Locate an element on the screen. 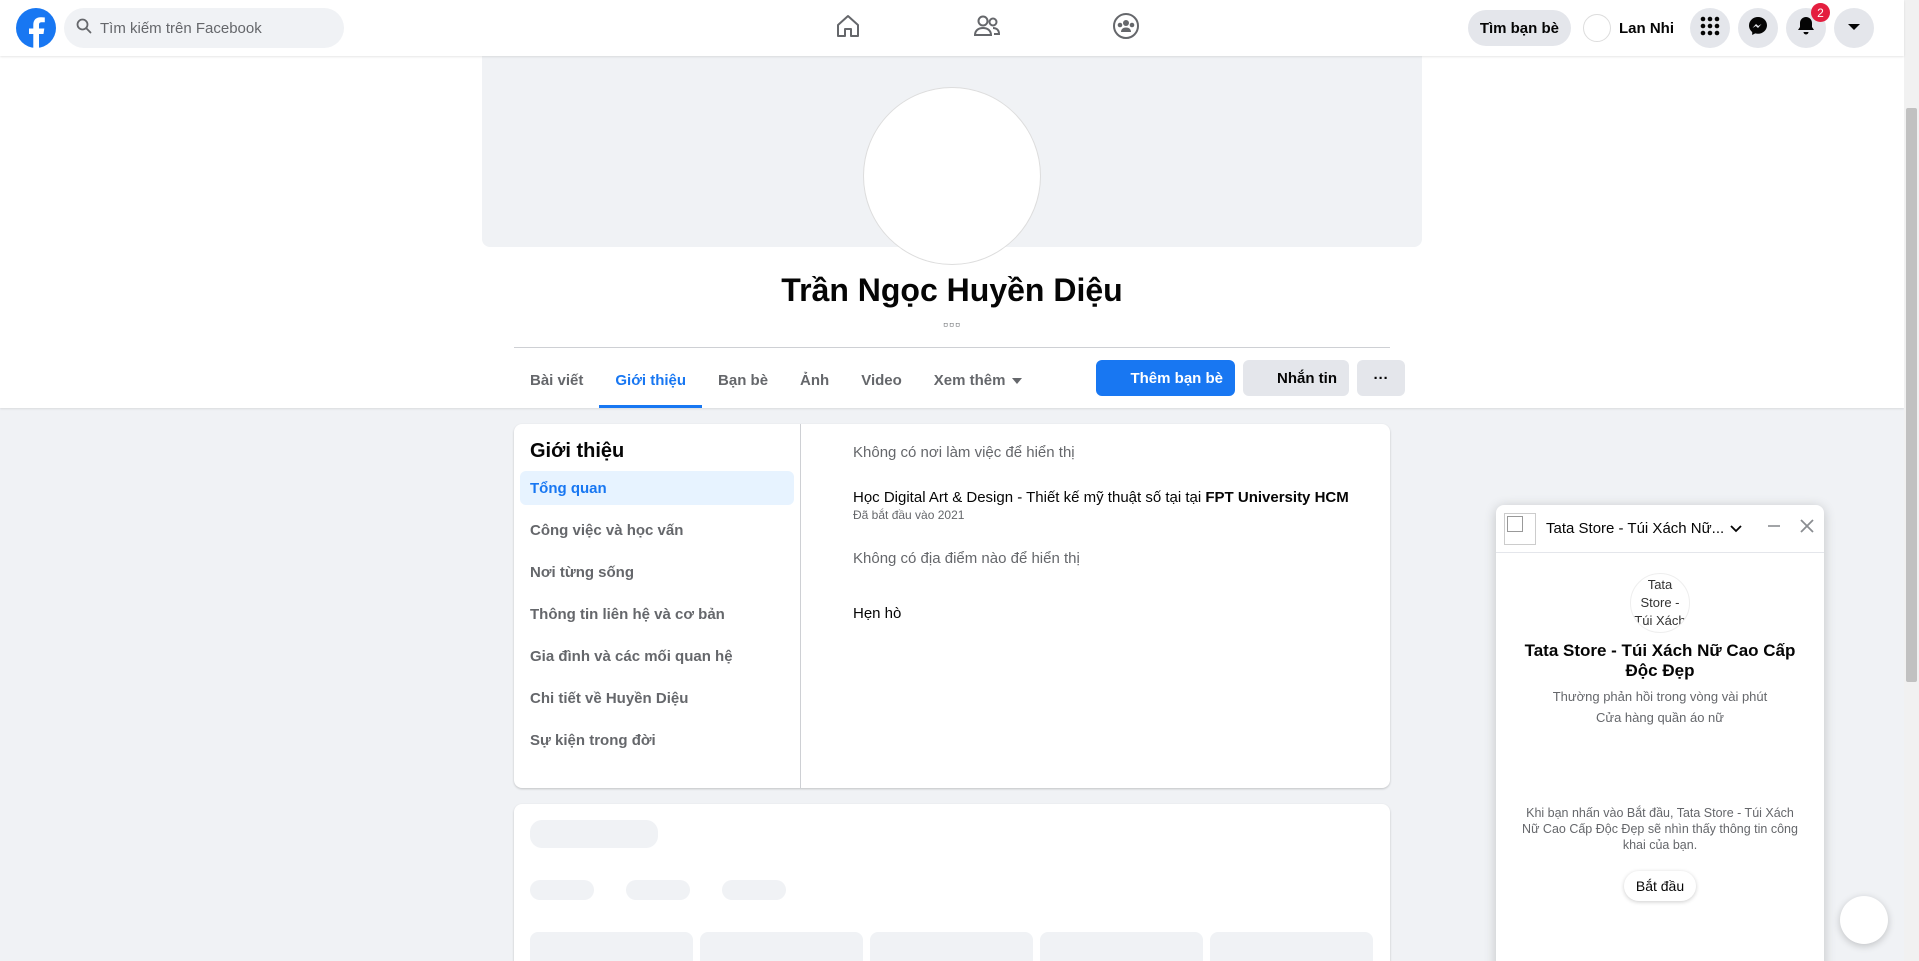 The width and height of the screenshot is (1919, 961). education-since: Đã bắt đầu vào 2021 is located at coordinates (909, 515).